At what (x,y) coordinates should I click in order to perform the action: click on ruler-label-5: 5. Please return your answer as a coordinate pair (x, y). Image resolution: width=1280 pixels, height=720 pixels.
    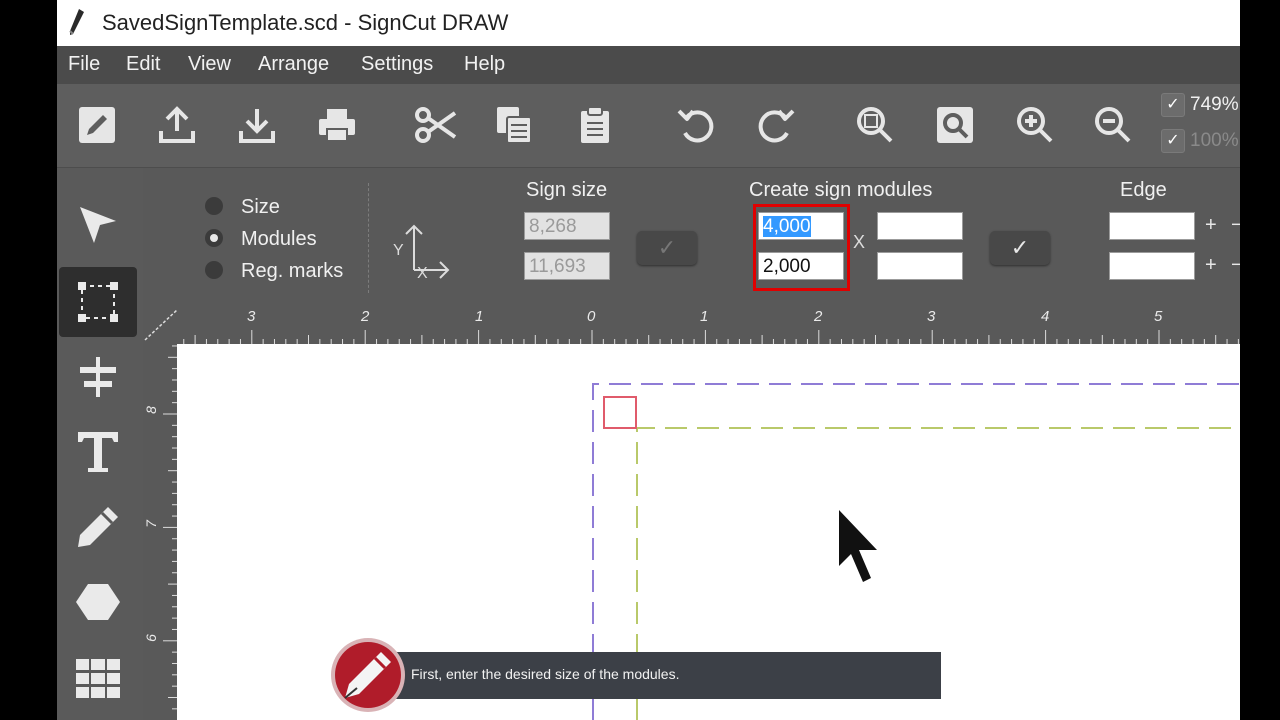
    Looking at the image, I should click on (1158, 316).